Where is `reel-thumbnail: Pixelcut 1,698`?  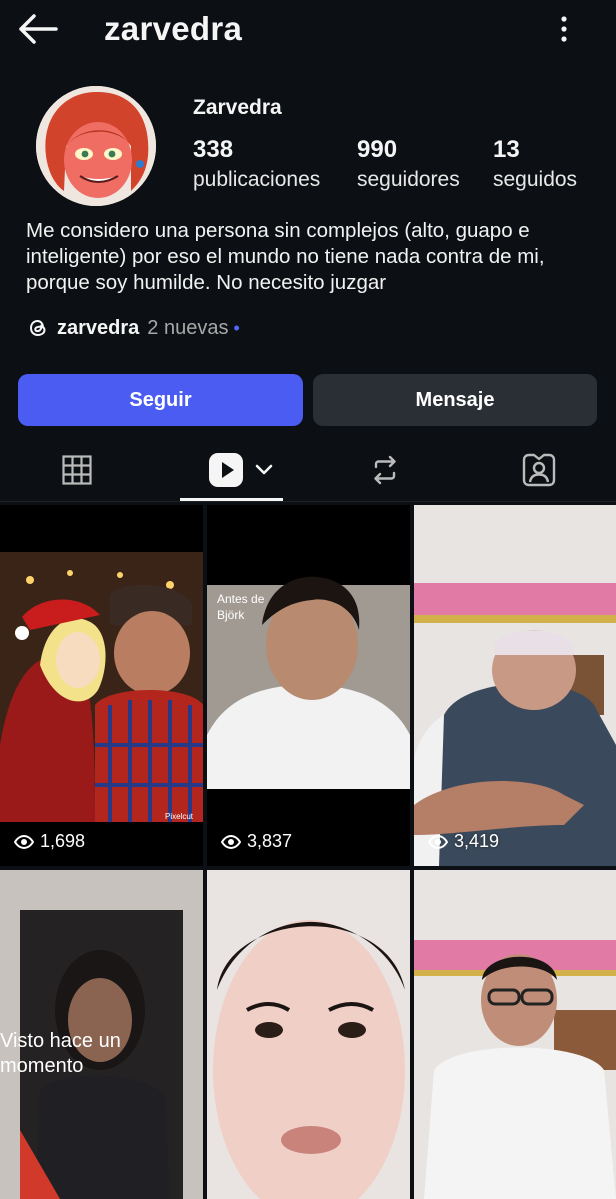
reel-thumbnail: Pixelcut 1,698 is located at coordinates (101, 685).